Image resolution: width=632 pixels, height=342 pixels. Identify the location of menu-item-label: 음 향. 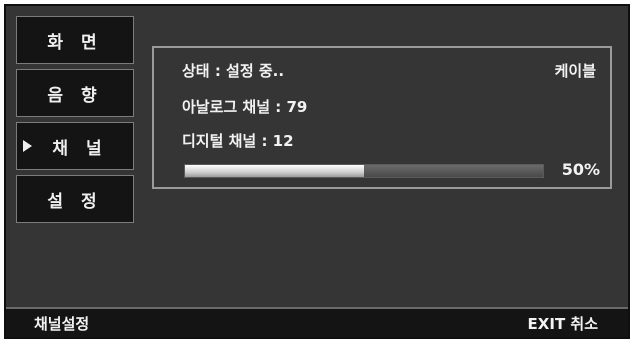
(75, 95).